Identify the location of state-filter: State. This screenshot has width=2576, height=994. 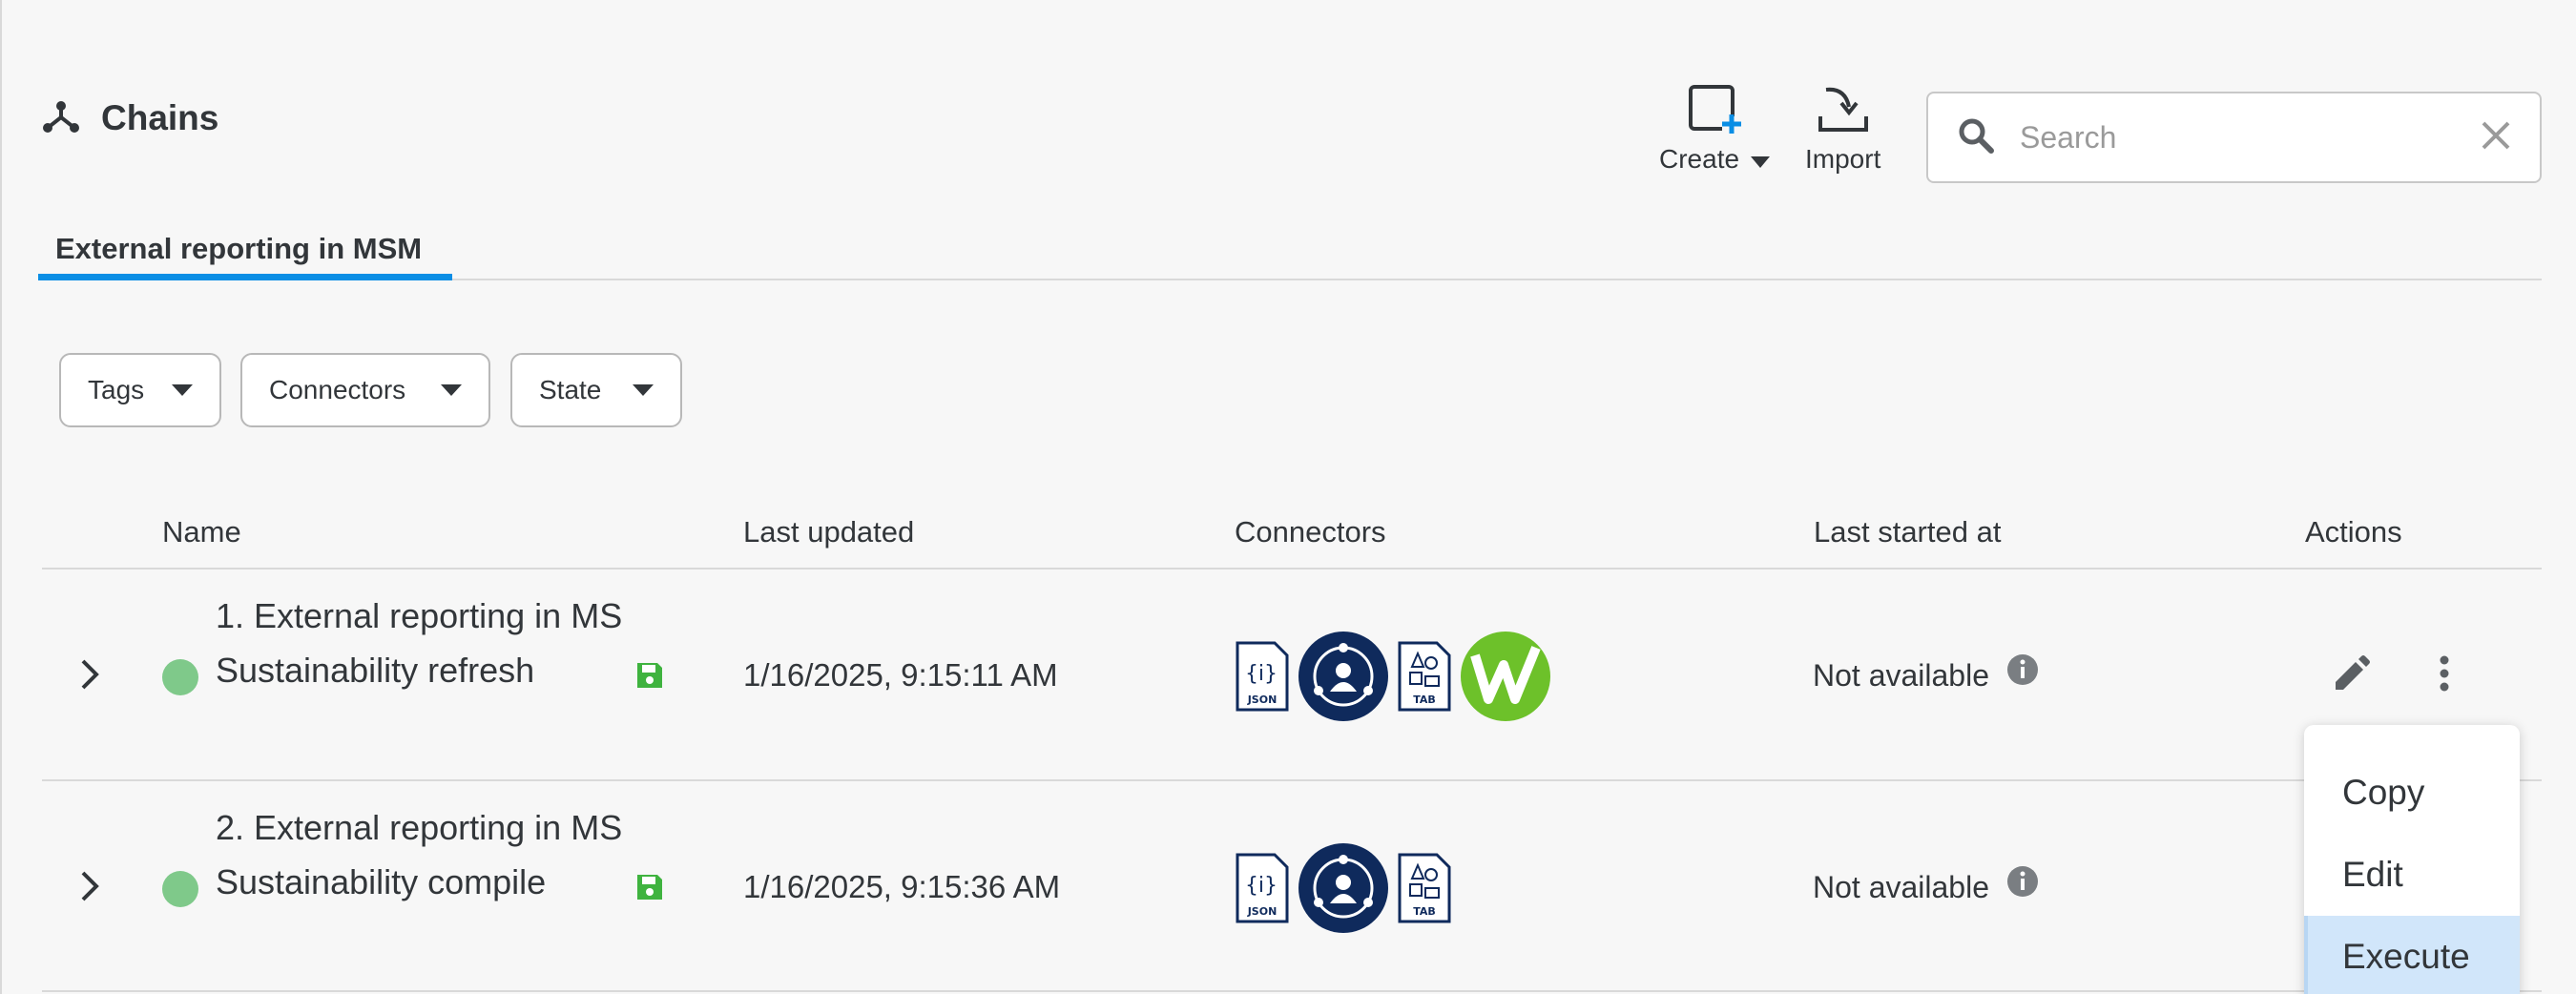
(596, 390).